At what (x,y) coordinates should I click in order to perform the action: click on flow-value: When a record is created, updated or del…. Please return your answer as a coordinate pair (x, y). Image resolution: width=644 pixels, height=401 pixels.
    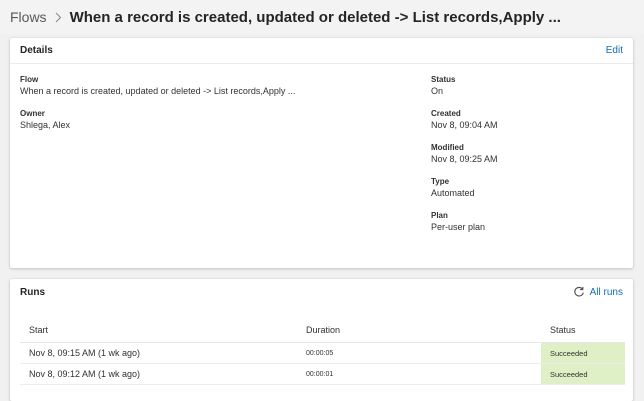
    Looking at the image, I should click on (158, 91).